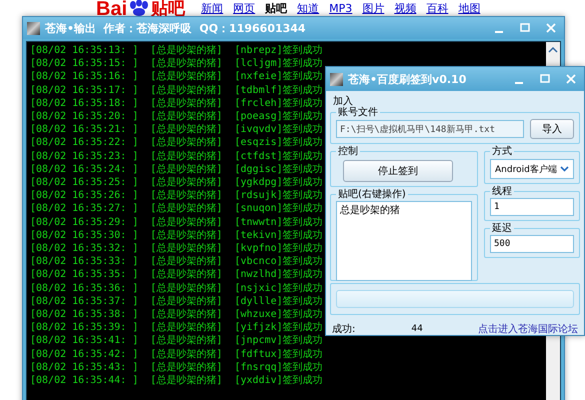 This screenshot has width=585, height=400. What do you see at coordinates (176, 143) in the screenshot?
I see `log-line: [08/02 16:35:22: ] [总是吵架的猪] [esqzis]签到成功` at bounding box center [176, 143].